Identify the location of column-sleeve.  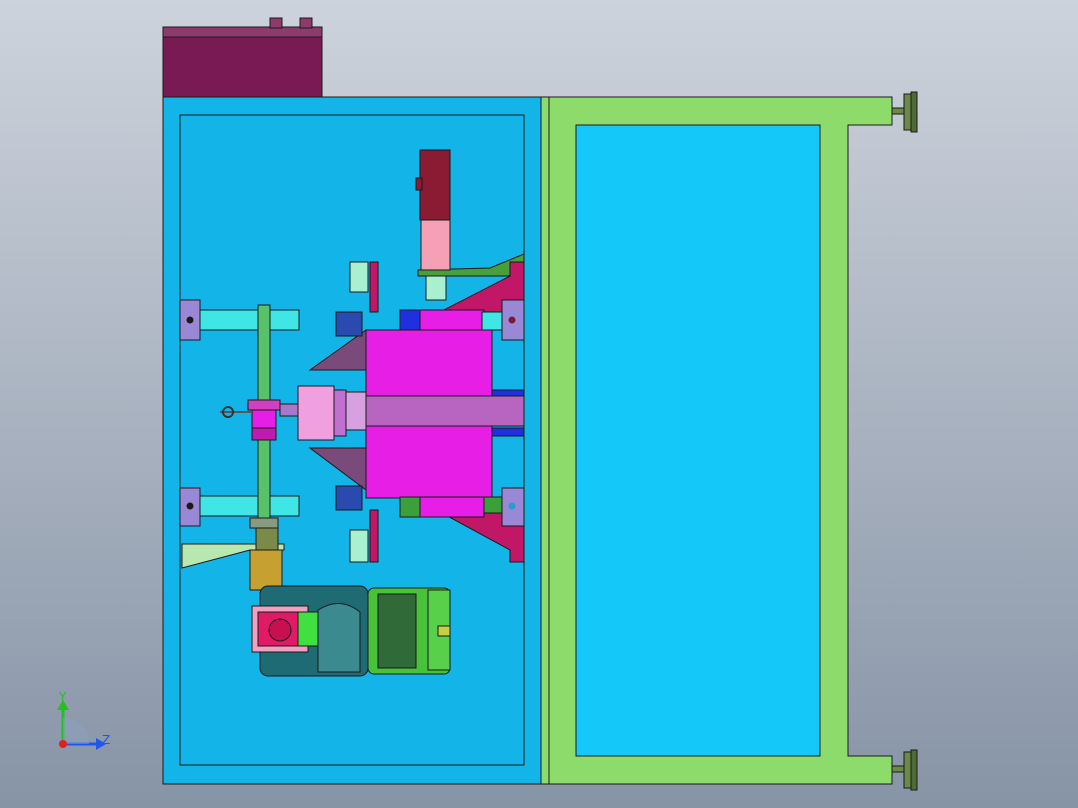
(435, 245).